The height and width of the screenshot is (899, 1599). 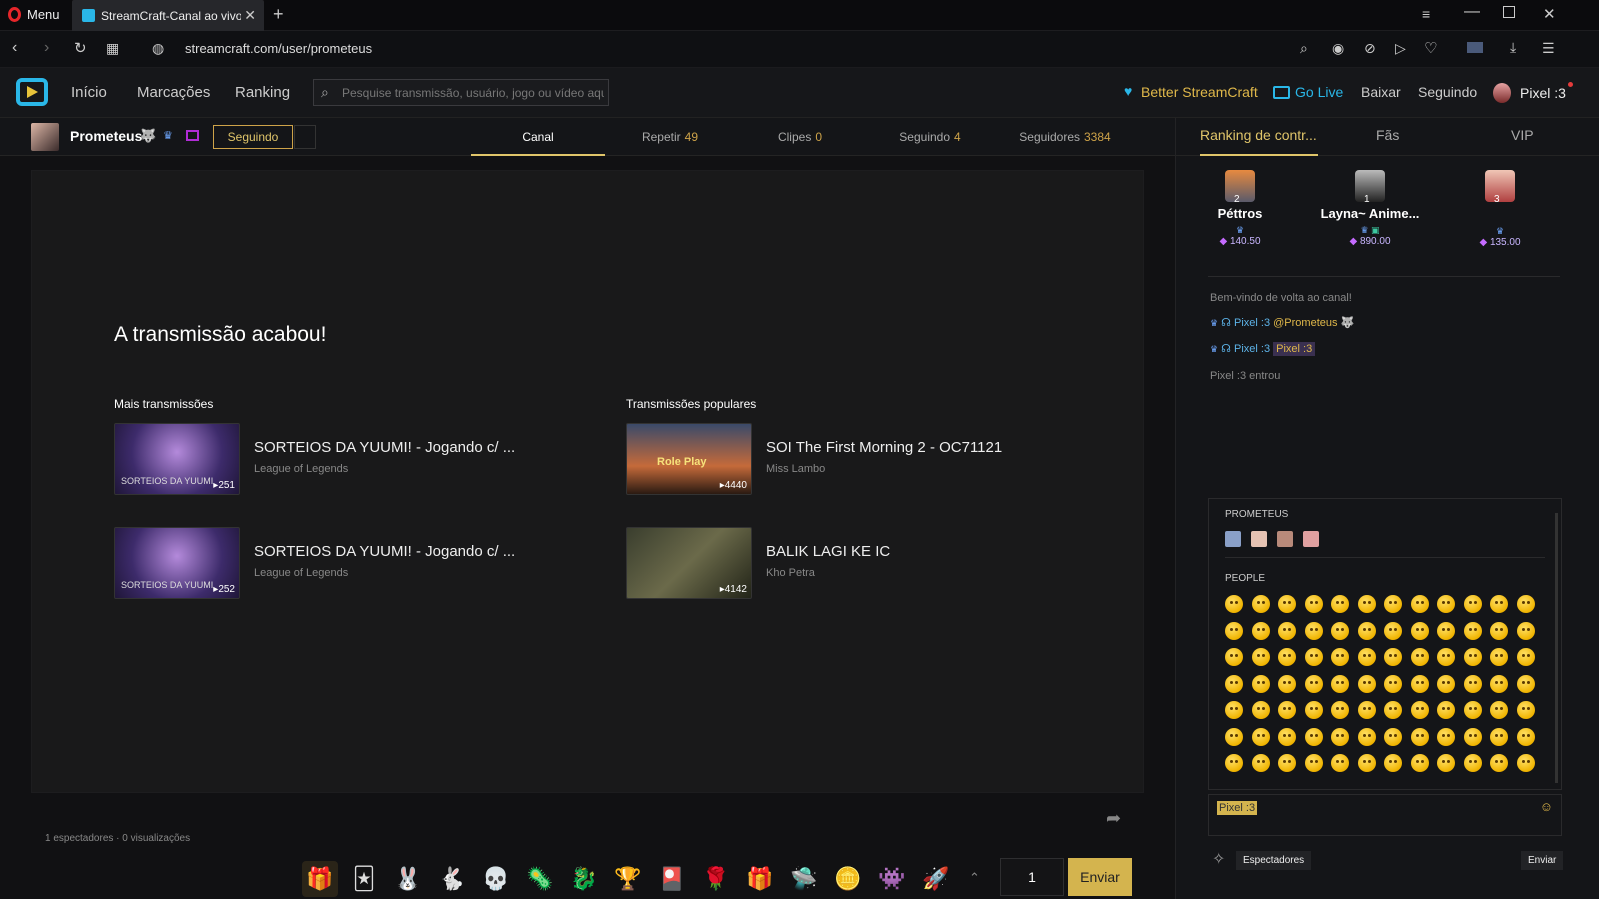 I want to click on stream-card: ▸4142 BALIK LAGI KE IC Kho Petra, so click(x=841, y=564).